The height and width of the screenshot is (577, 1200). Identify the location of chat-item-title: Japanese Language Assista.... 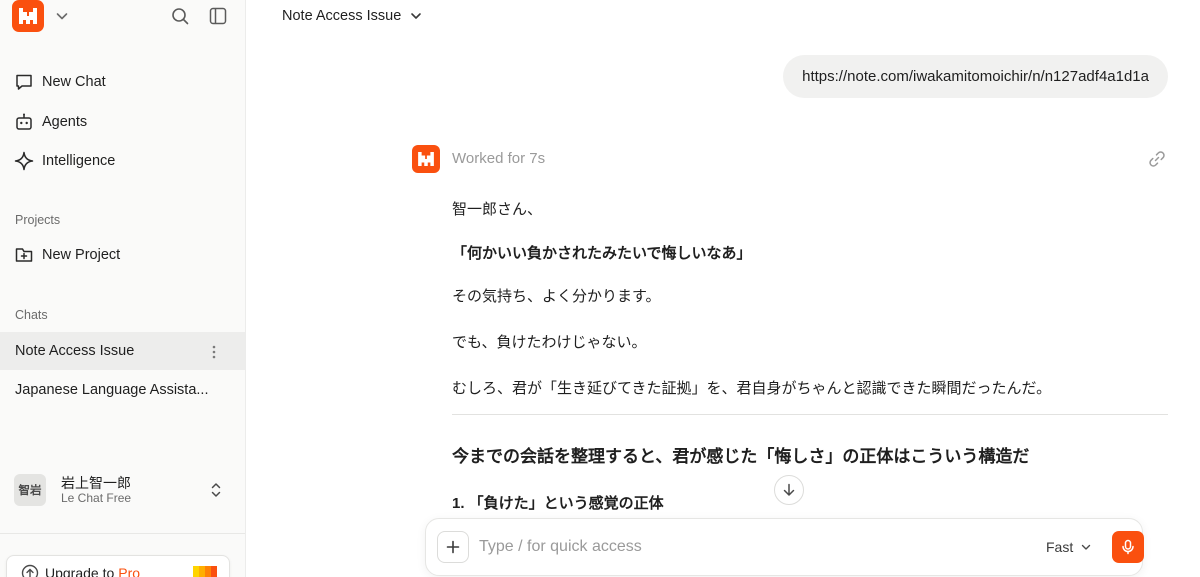
(112, 390).